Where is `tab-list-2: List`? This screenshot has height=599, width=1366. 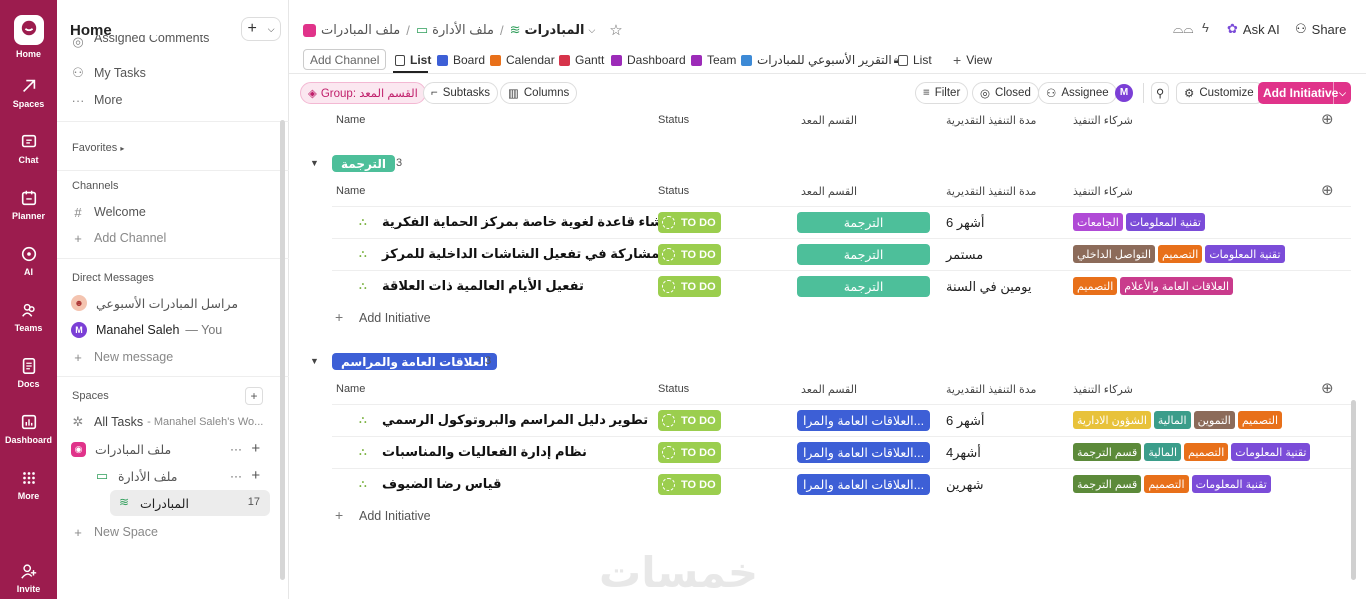
tab-list-2: List is located at coordinates (915, 60).